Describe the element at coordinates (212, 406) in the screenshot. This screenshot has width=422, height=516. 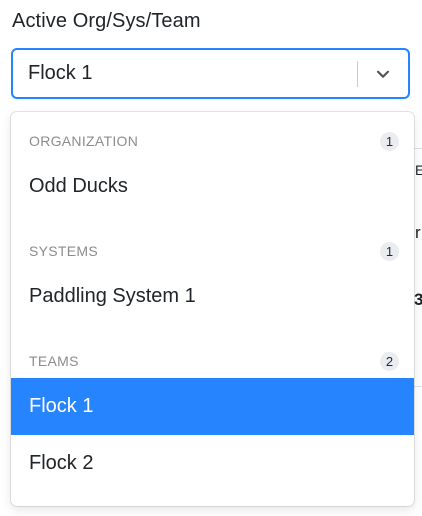
I see `option-flock-1: Flock 1` at that location.